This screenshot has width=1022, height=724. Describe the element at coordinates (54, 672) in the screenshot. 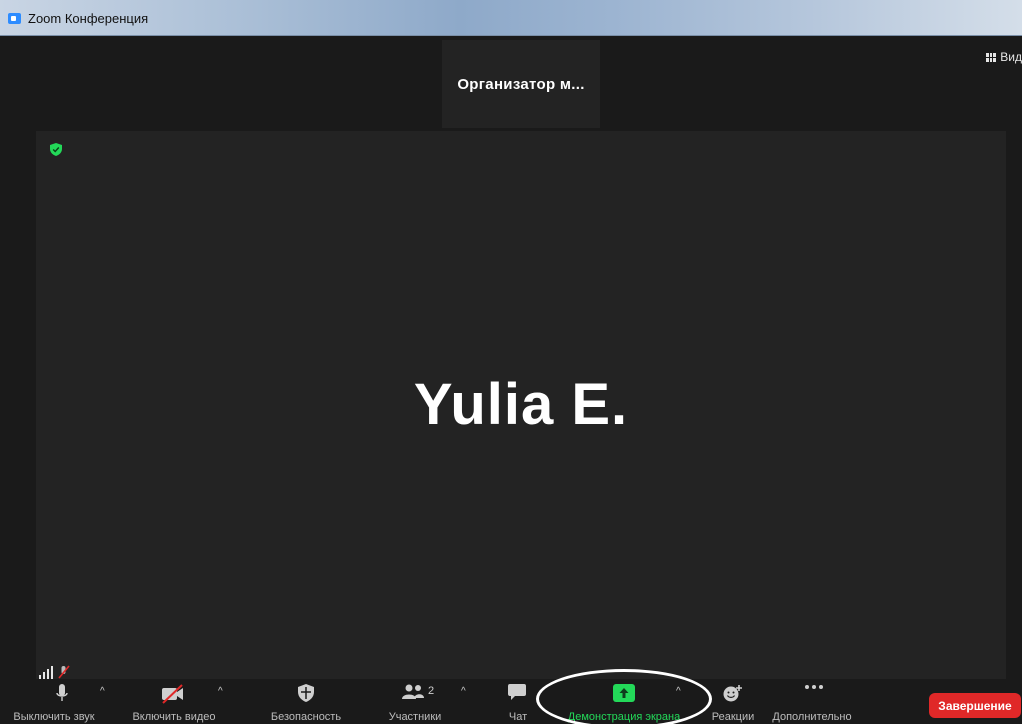

I see `signal-bars-icon` at that location.